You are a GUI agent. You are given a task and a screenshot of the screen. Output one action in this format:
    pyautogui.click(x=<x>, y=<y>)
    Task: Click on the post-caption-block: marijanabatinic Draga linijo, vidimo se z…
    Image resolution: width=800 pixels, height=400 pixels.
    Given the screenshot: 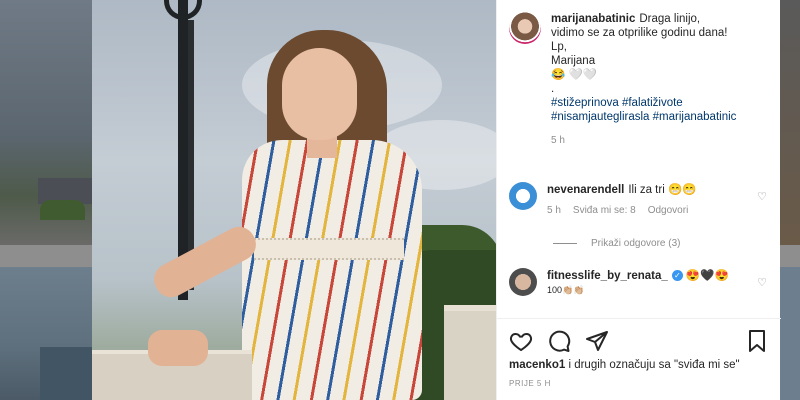 What is the action you would take?
    pyautogui.click(x=638, y=74)
    